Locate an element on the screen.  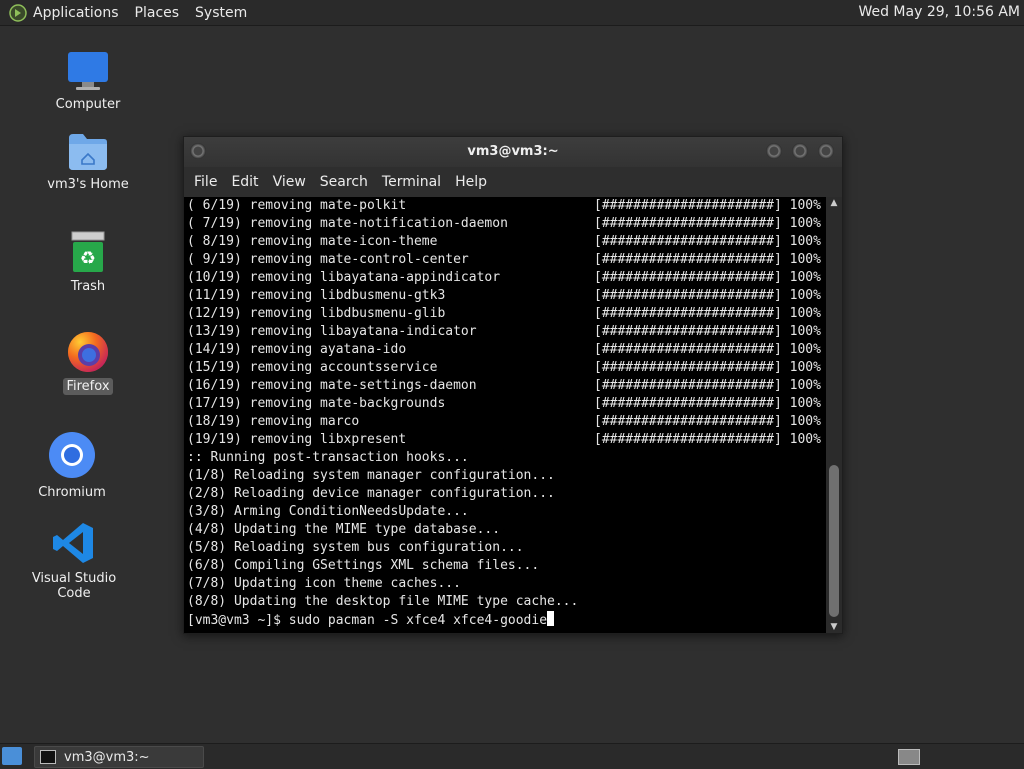
desktop-icon-trash: ♻ Trash is located at coordinates (88, 262).